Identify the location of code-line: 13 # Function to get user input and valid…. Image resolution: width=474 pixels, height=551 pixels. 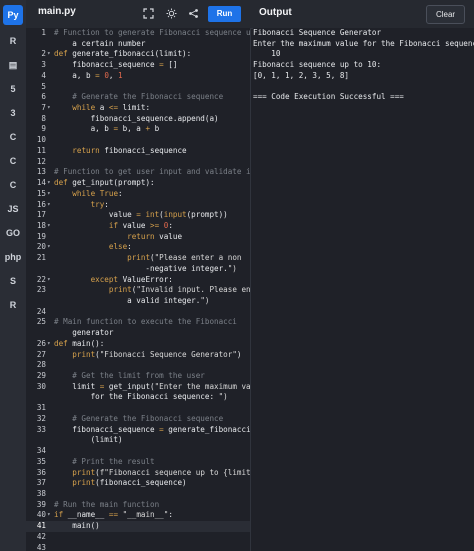
(138, 172).